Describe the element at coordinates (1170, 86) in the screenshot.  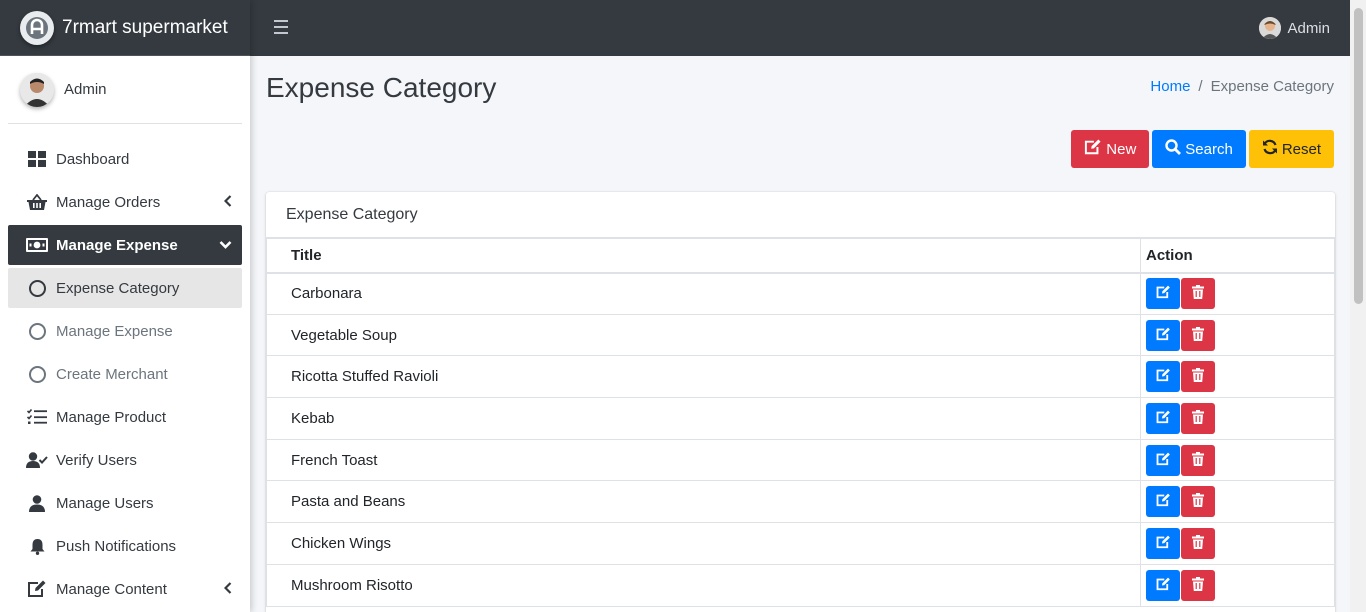
I see `breadcrumb-home-link: Home` at that location.